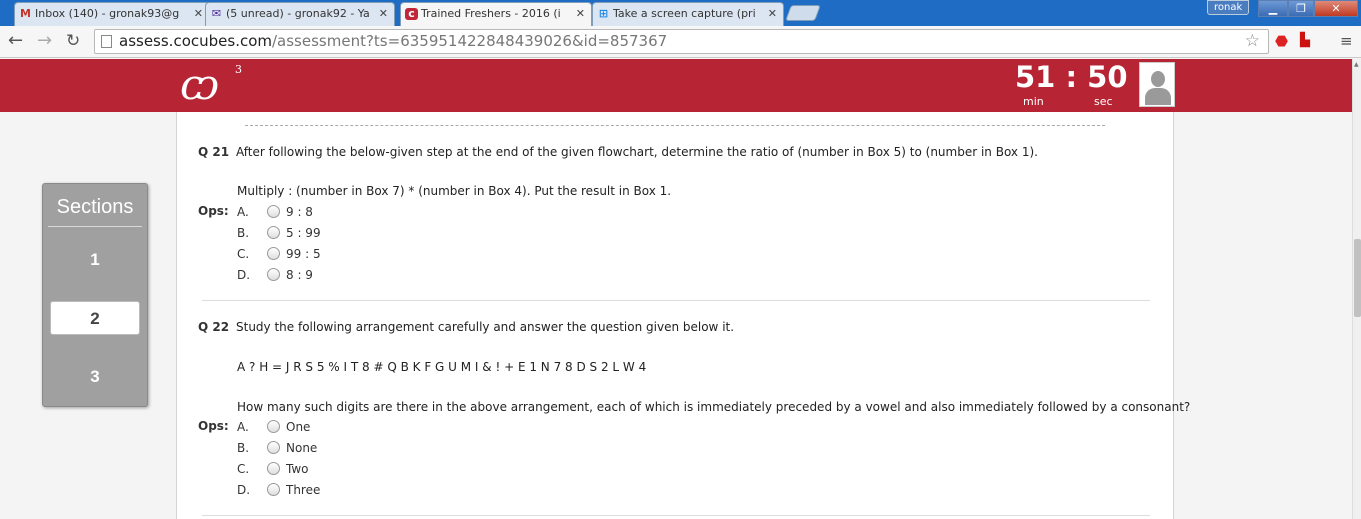 Image resolution: width=1361 pixels, height=519 pixels. Describe the element at coordinates (214, 152) in the screenshot. I see `question-number: Q 21` at that location.